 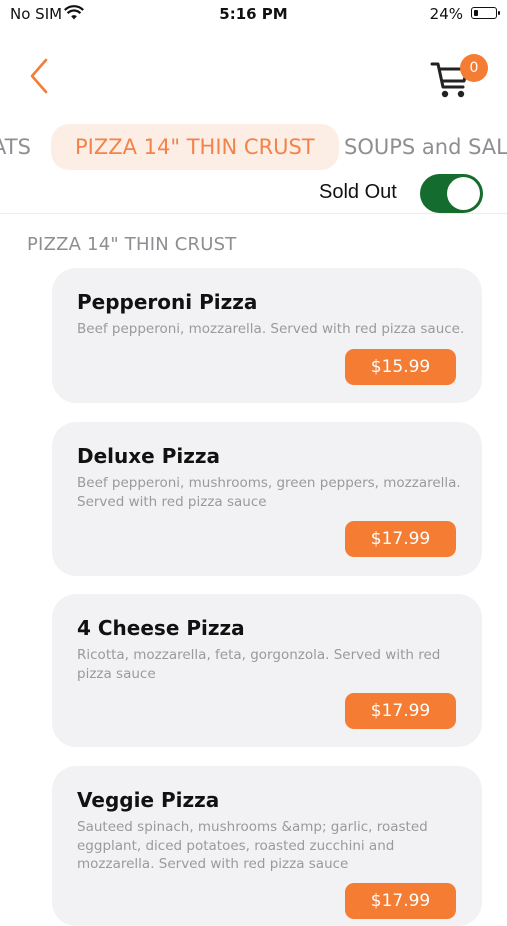 I want to click on back-button, so click(x=40, y=76).